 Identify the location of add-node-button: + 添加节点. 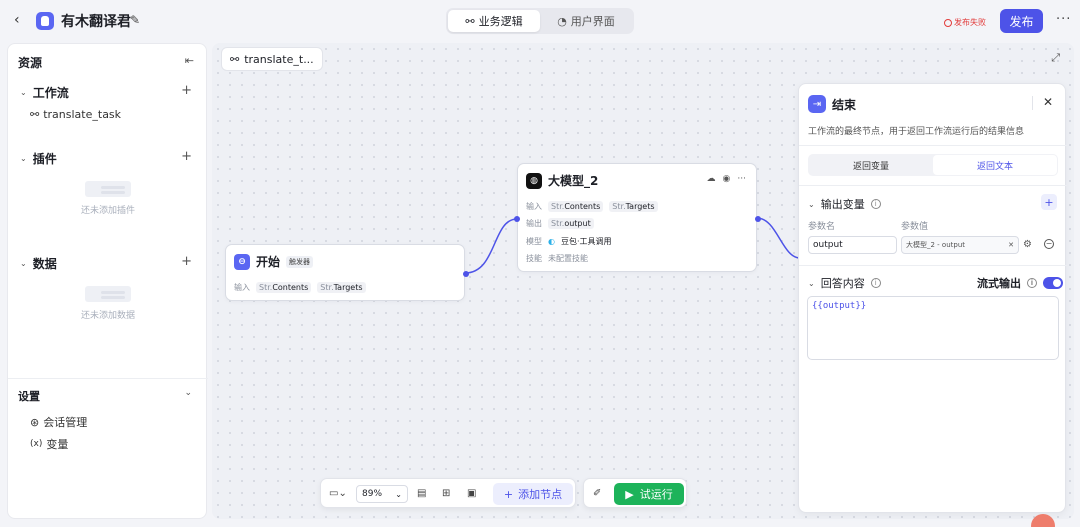
(533, 494).